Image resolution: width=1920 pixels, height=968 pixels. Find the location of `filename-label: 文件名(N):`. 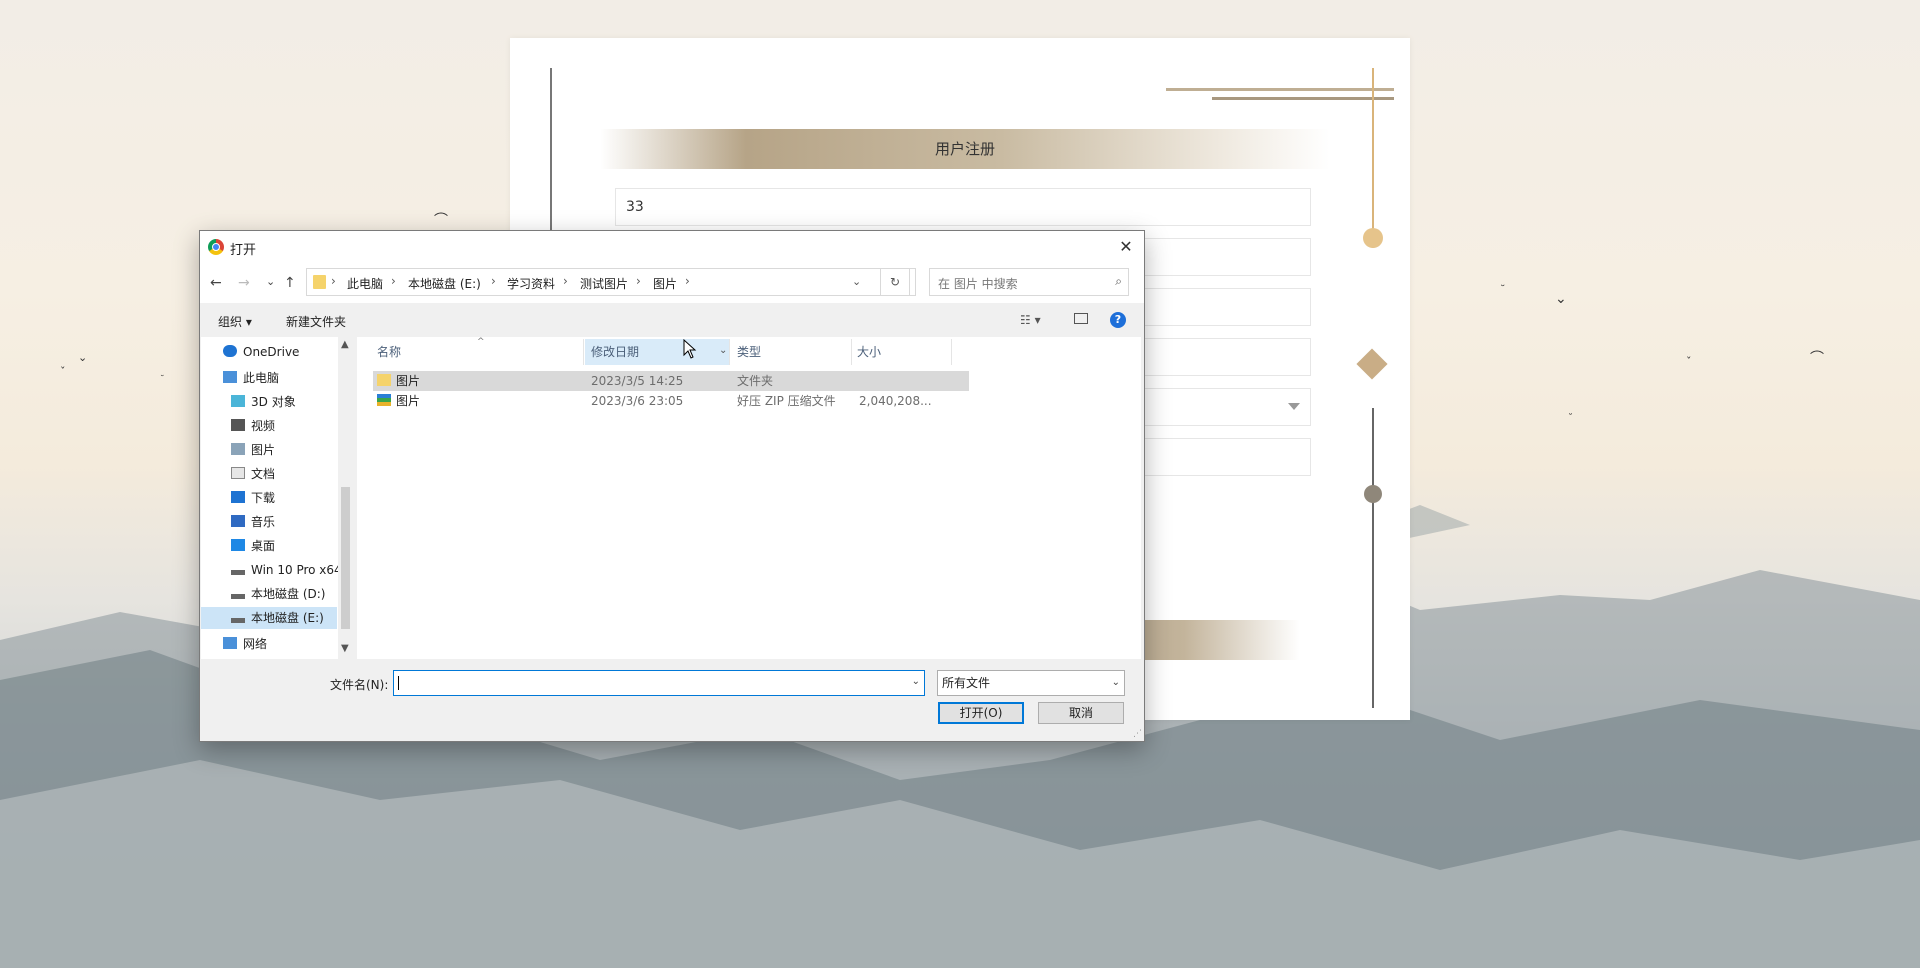

filename-label: 文件名(N): is located at coordinates (359, 685).